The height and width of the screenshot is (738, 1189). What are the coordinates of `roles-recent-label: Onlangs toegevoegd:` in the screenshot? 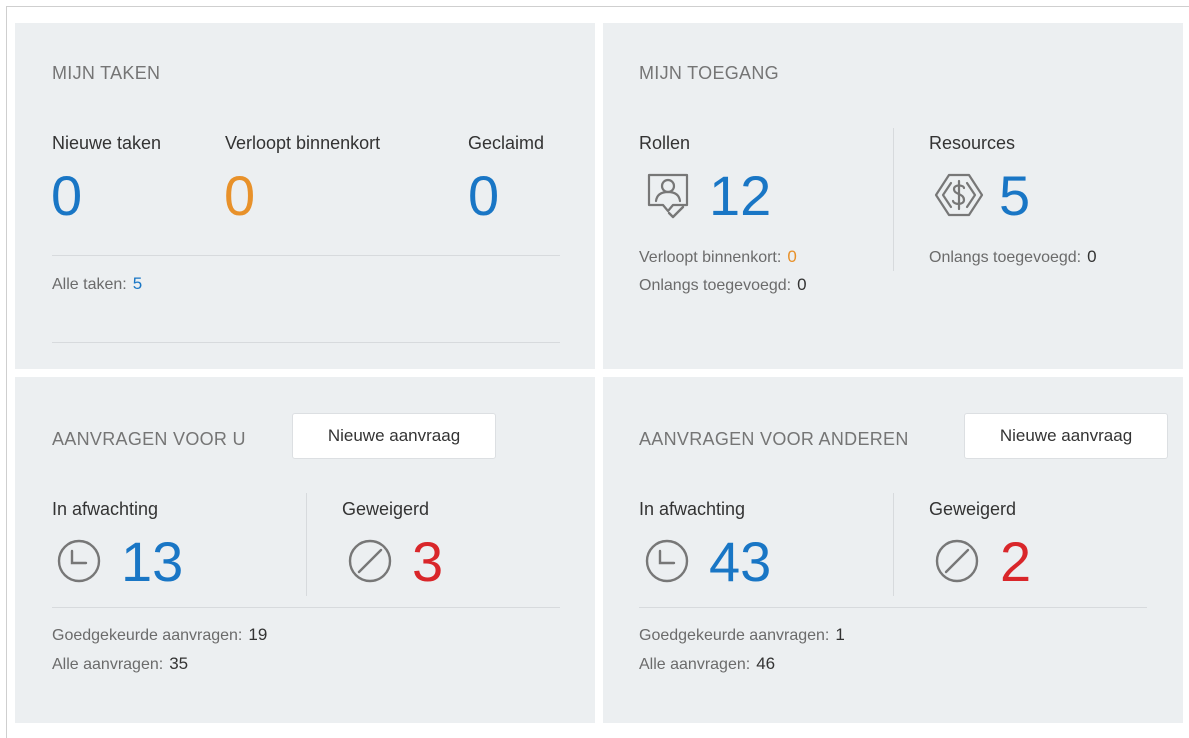 It's located at (715, 285).